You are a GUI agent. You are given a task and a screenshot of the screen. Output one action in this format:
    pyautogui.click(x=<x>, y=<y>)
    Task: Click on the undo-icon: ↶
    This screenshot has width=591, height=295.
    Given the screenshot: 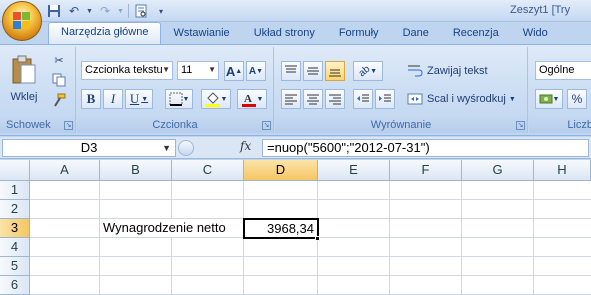 What is the action you would take?
    pyautogui.click(x=74, y=11)
    